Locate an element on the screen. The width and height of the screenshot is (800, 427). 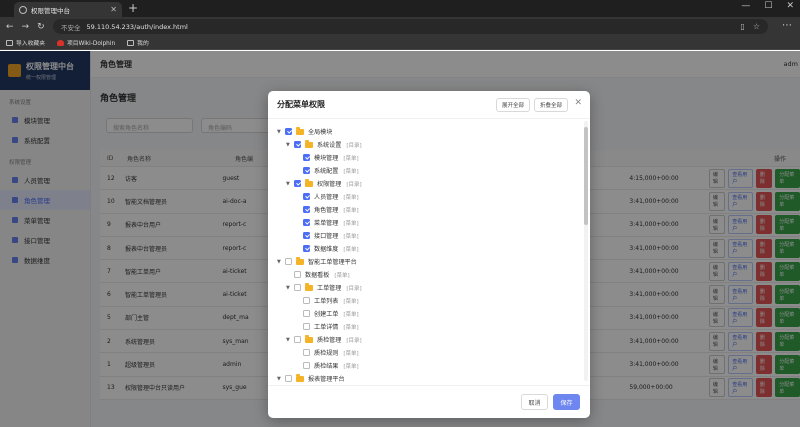
huawei-logo-icon is located at coordinates (60, 42).